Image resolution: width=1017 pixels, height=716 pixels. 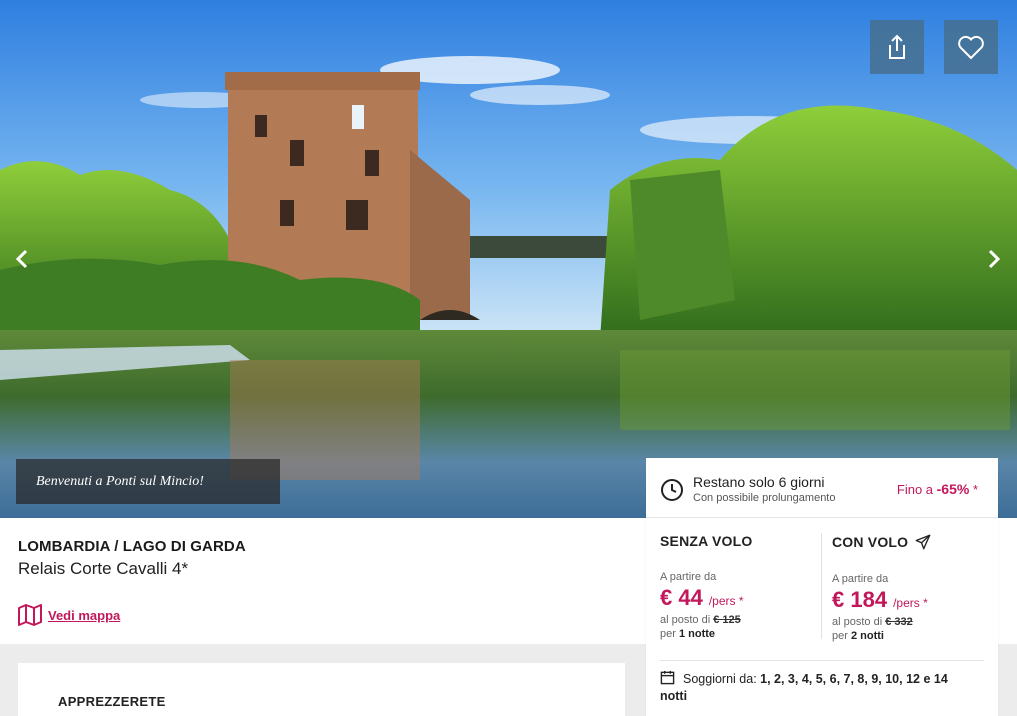 What do you see at coordinates (672, 490) in the screenshot?
I see `clock-icon` at bounding box center [672, 490].